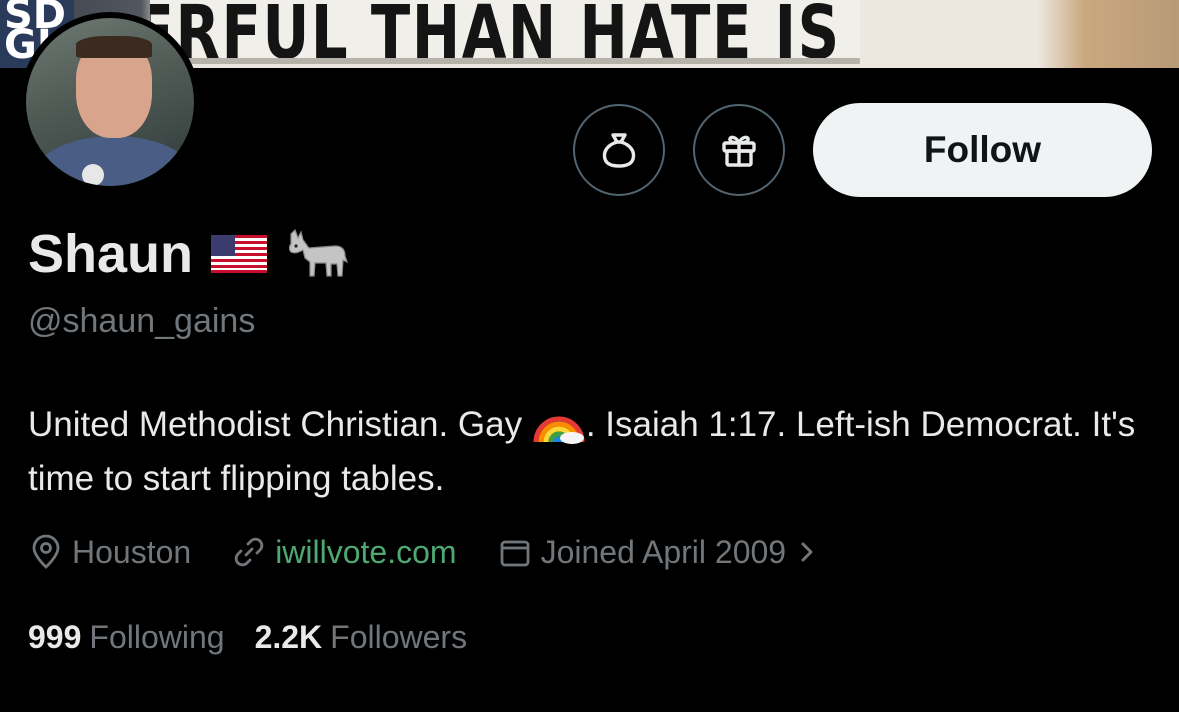  I want to click on tip-button, so click(619, 150).